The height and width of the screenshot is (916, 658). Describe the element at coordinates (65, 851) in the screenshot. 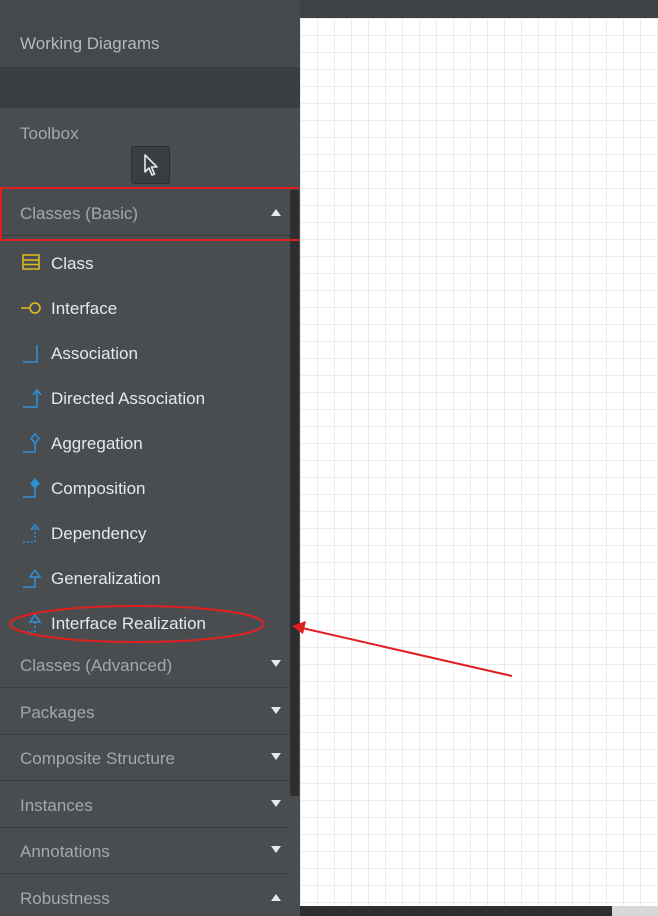

I see `section-title: Annotations` at that location.